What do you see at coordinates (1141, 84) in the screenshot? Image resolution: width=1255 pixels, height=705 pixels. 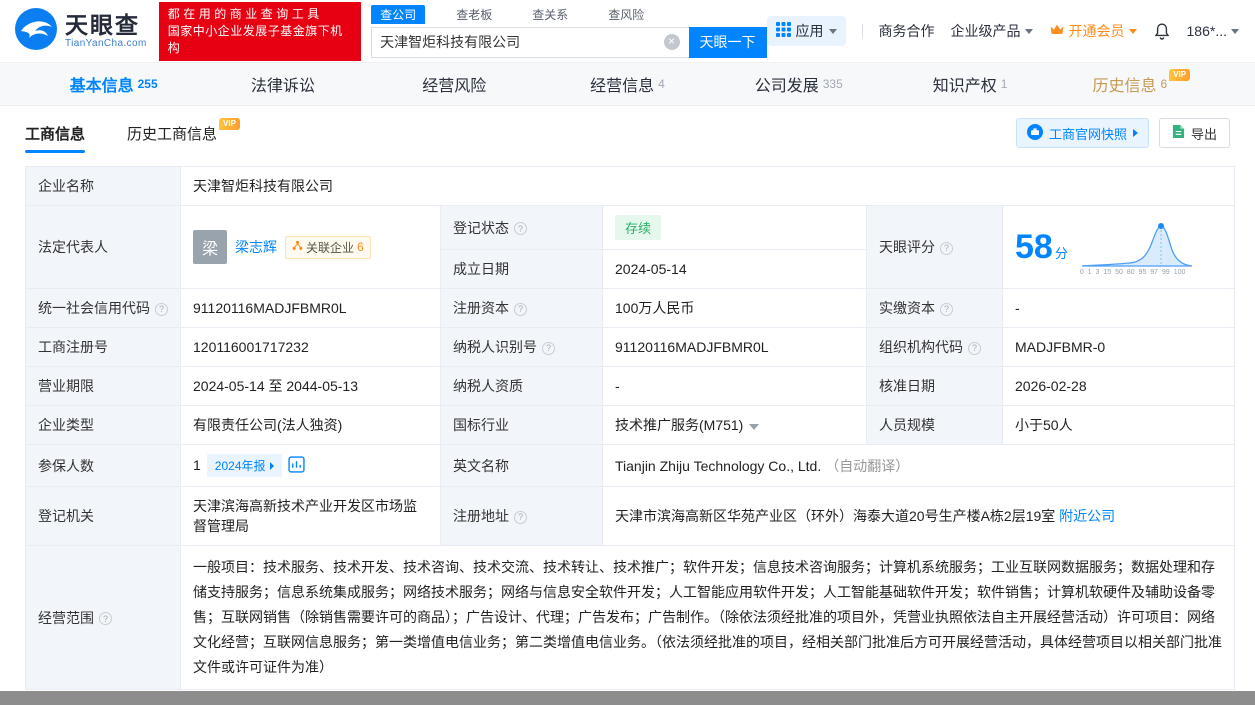 I see `nav-tab-history-info: 历史信息 6 VIP` at bounding box center [1141, 84].